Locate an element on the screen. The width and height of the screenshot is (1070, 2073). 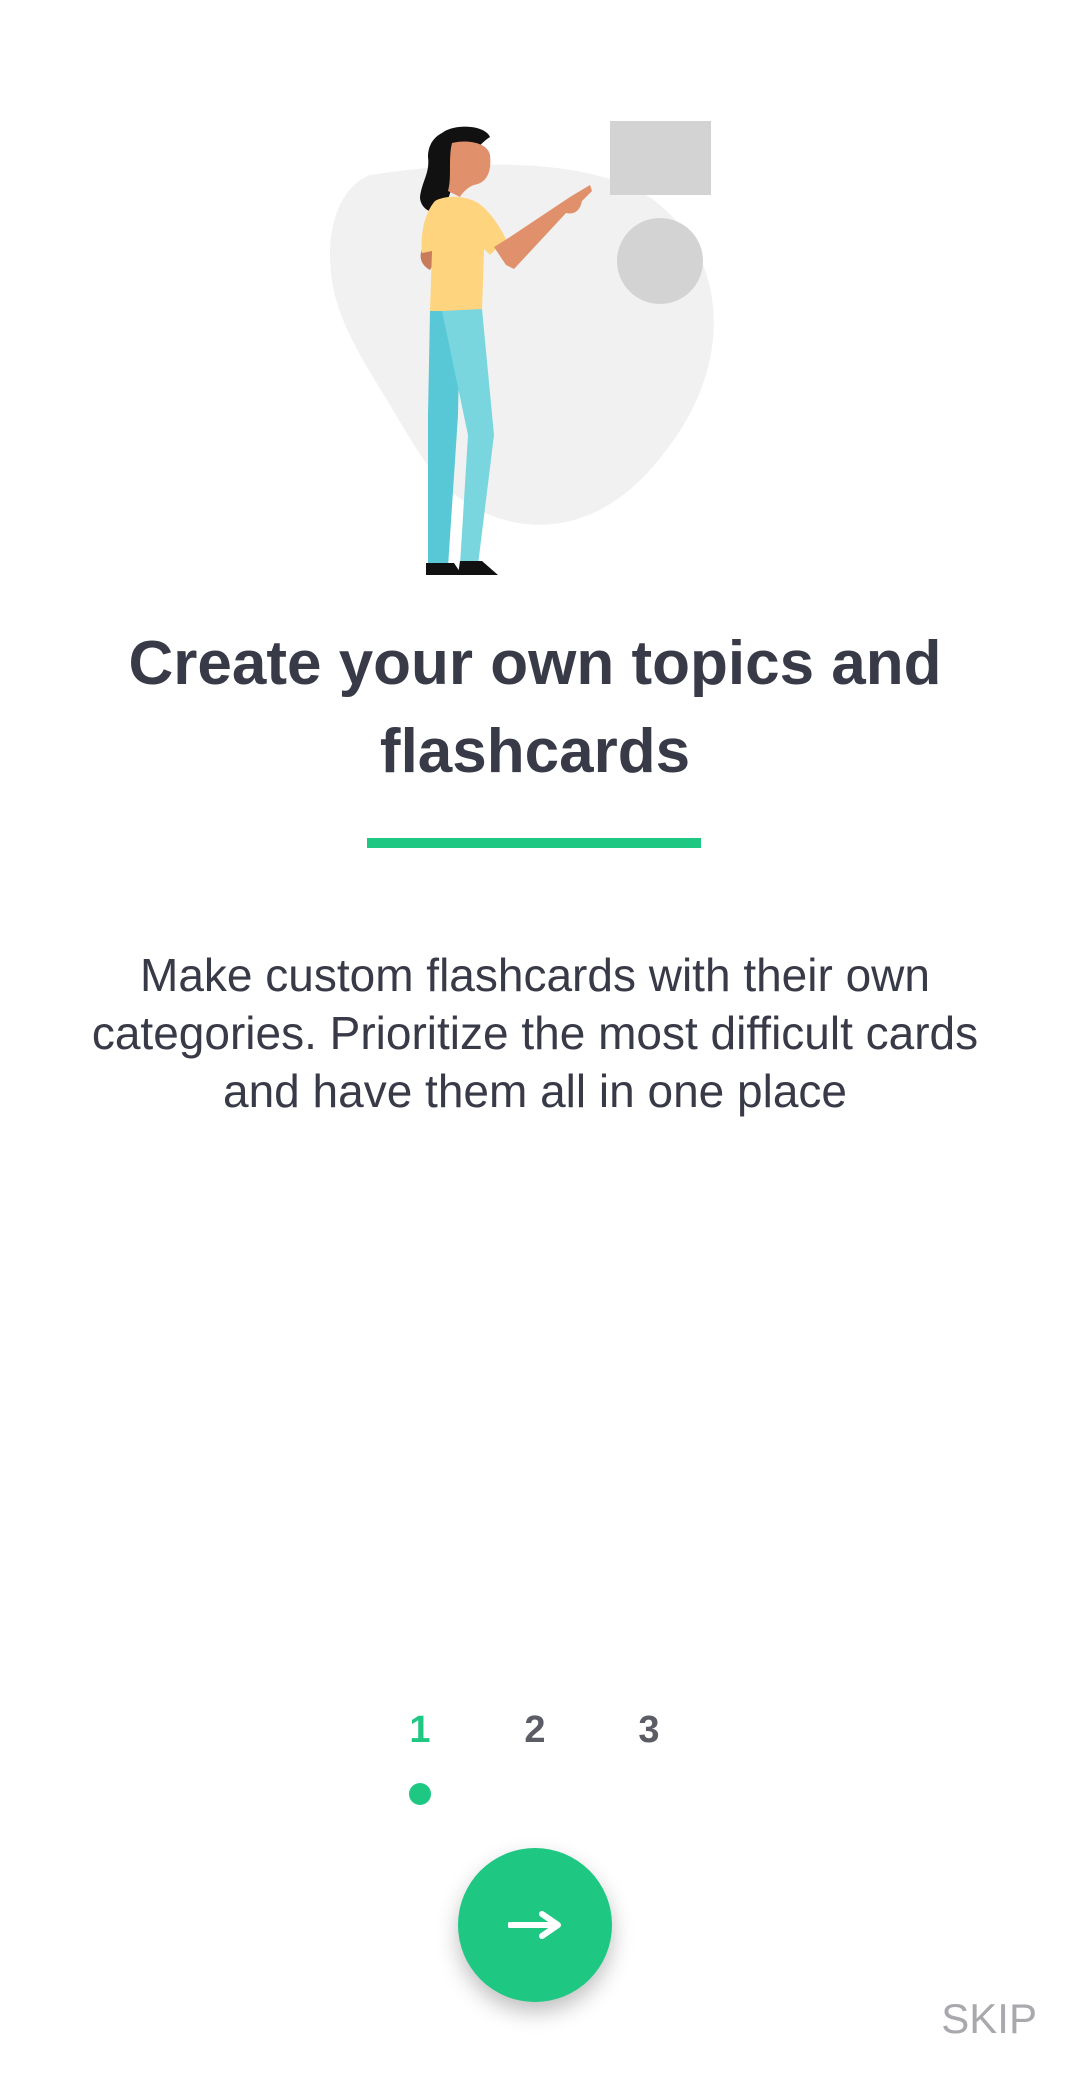
page-title: Create your own topics and flashcards is located at coordinates (535, 707).